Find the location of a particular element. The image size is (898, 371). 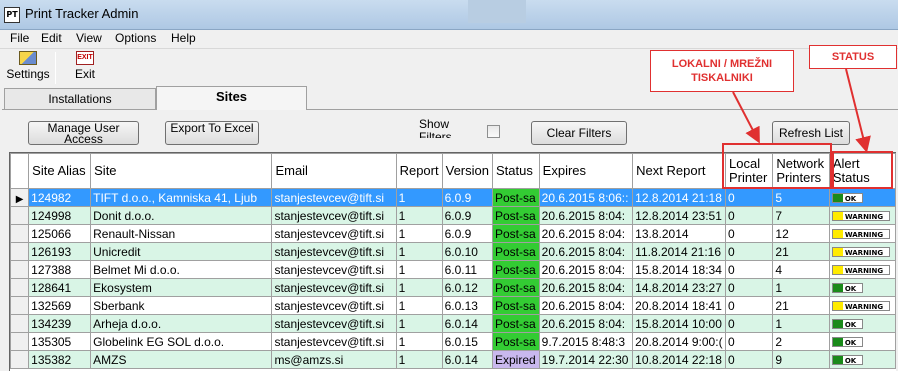

cell-site: Donit d.o.o. is located at coordinates (181, 215).